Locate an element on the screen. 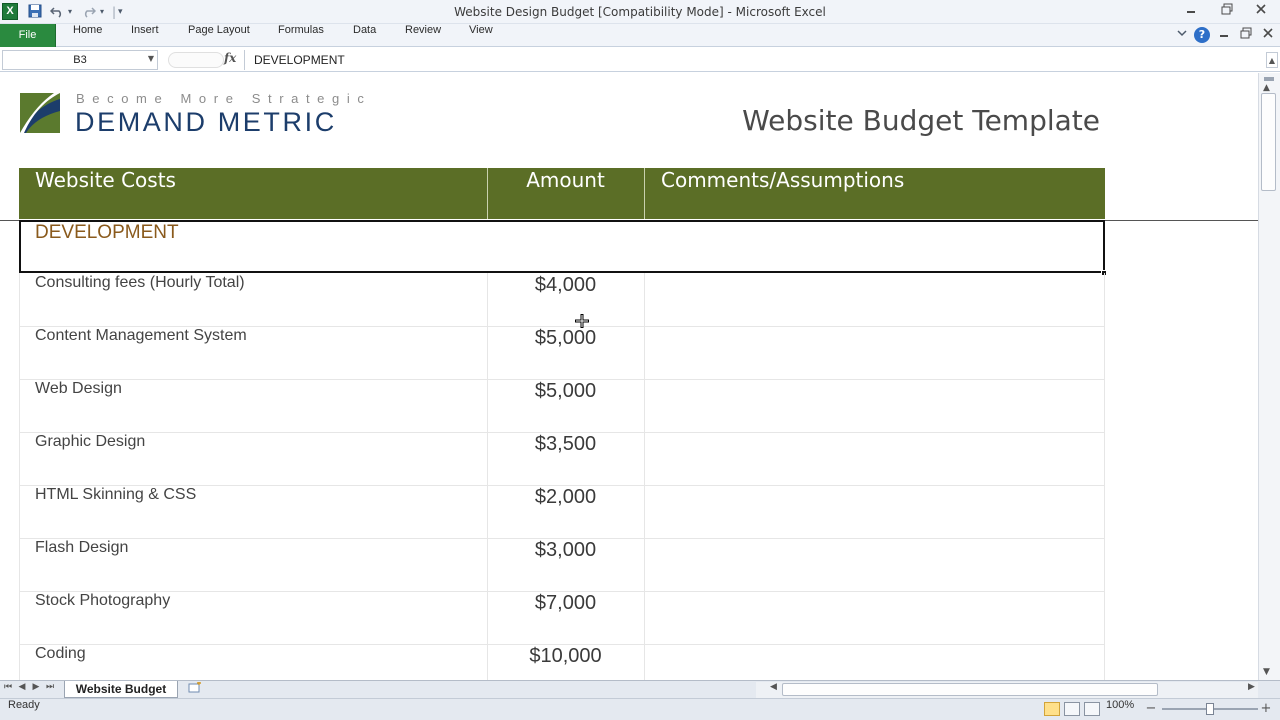 The width and height of the screenshot is (1280, 720). cost-cell: Coding is located at coordinates (60, 662).